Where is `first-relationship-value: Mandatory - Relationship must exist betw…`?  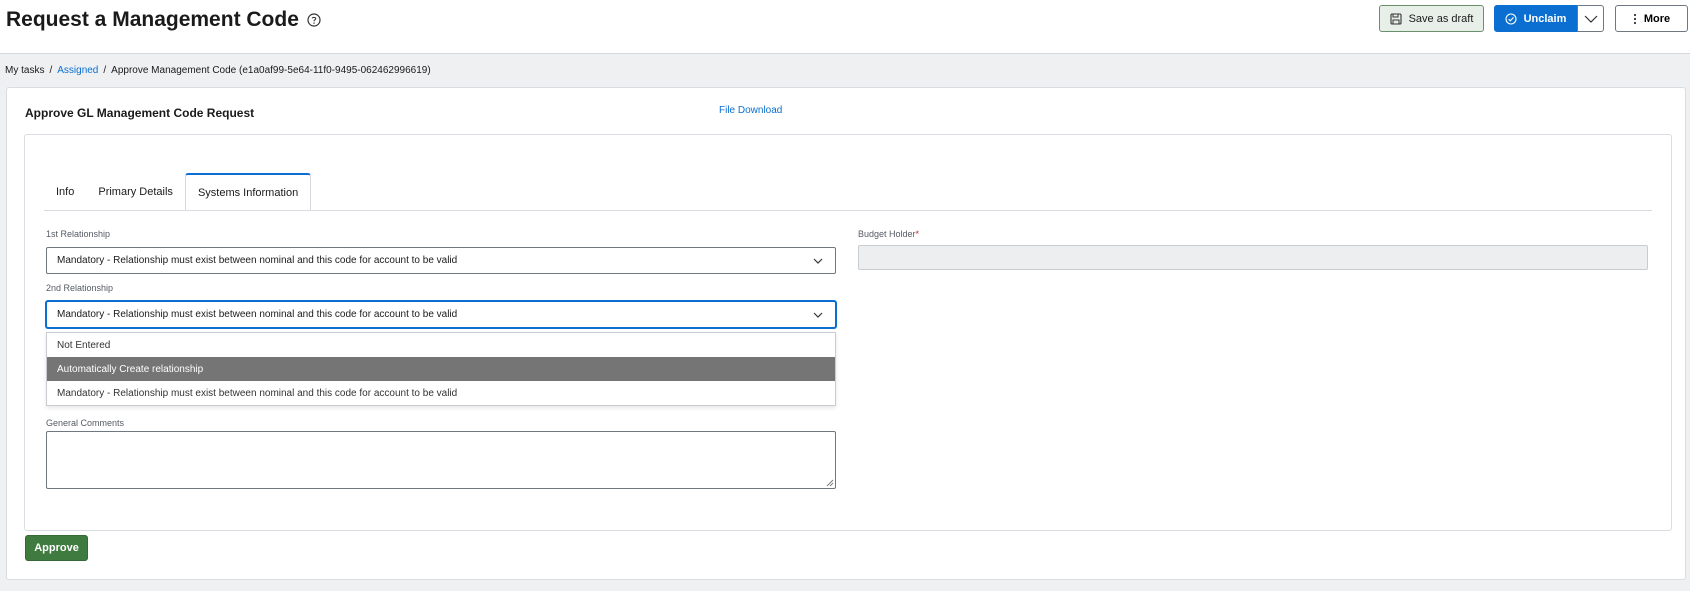
first-relationship-value: Mandatory - Relationship must exist betw… is located at coordinates (257, 260).